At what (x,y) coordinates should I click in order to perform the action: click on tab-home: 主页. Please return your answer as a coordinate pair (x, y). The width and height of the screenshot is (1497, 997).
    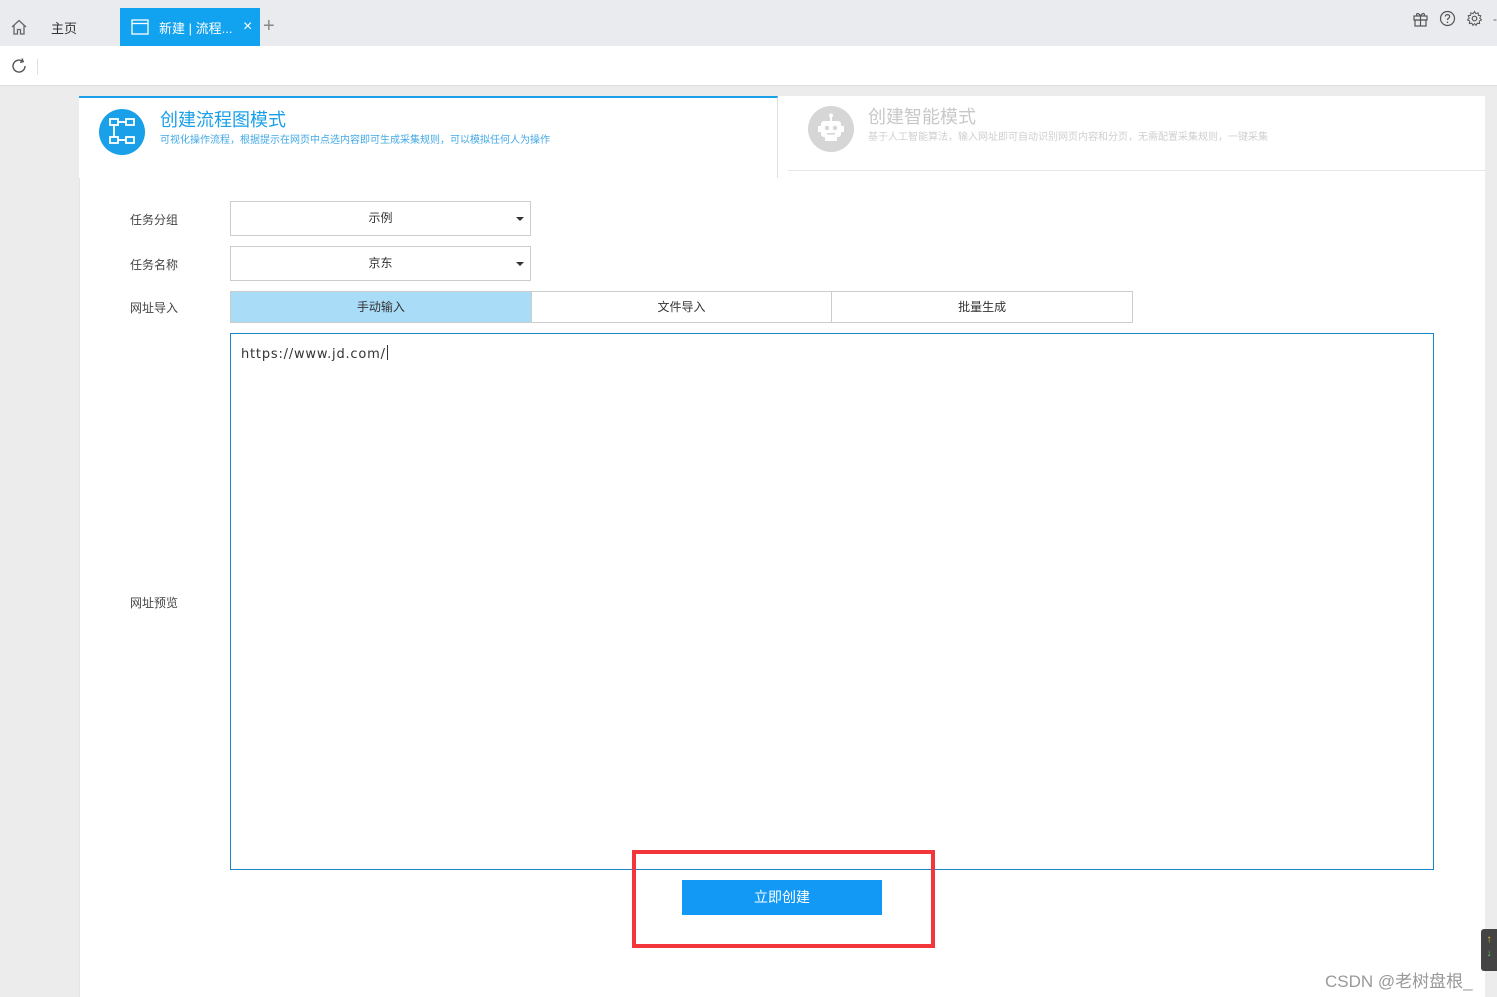
    Looking at the image, I should click on (59, 27).